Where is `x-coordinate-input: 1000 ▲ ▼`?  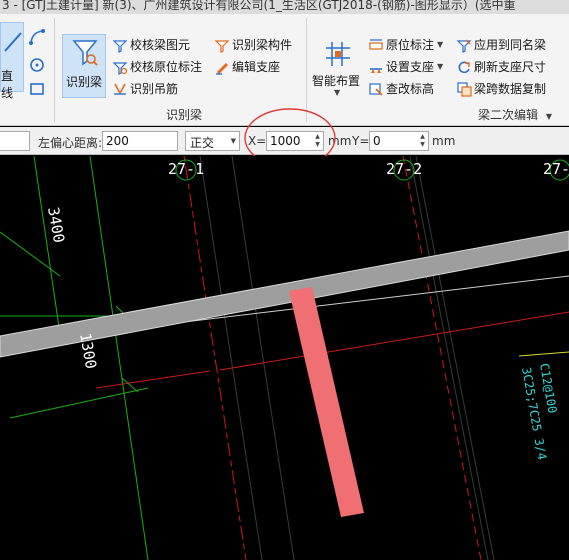 x-coordinate-input: 1000 ▲ ▼ is located at coordinates (295, 141).